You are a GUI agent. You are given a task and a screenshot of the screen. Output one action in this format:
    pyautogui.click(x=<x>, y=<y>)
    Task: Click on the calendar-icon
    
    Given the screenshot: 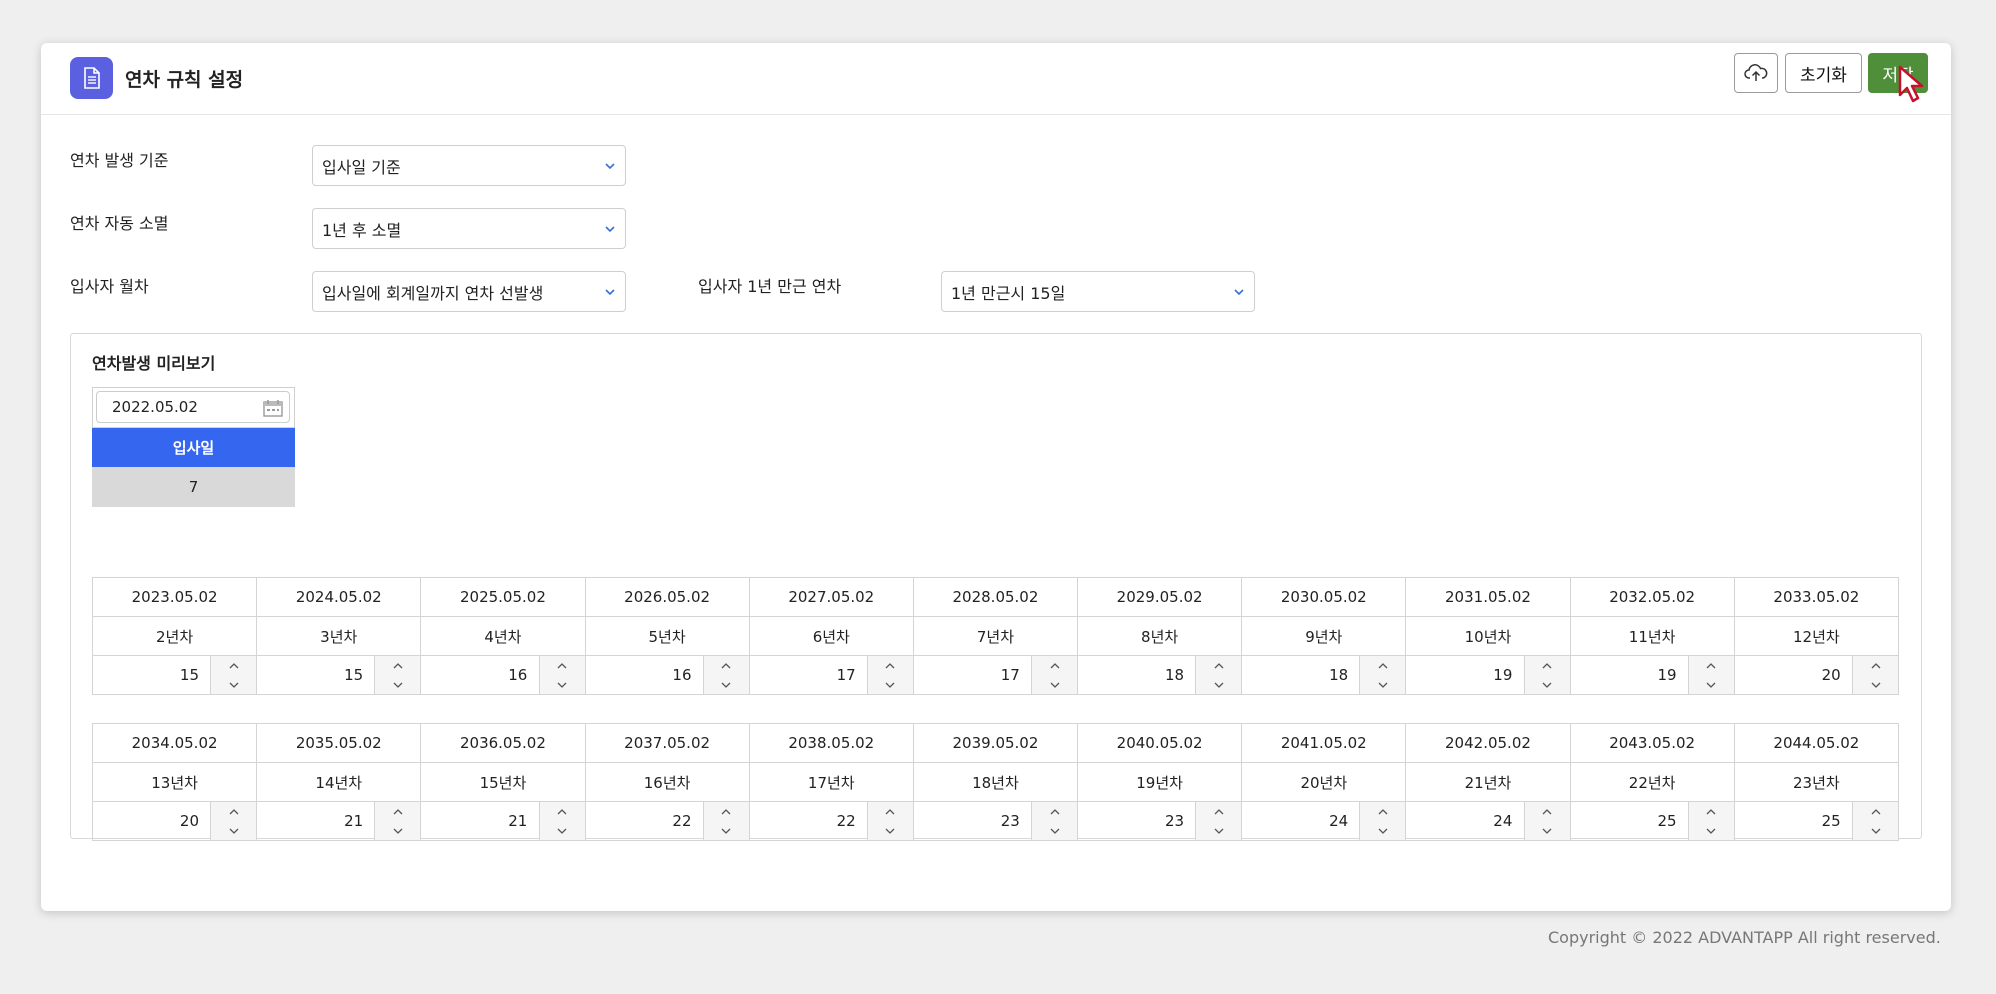 What is the action you would take?
    pyautogui.click(x=273, y=408)
    